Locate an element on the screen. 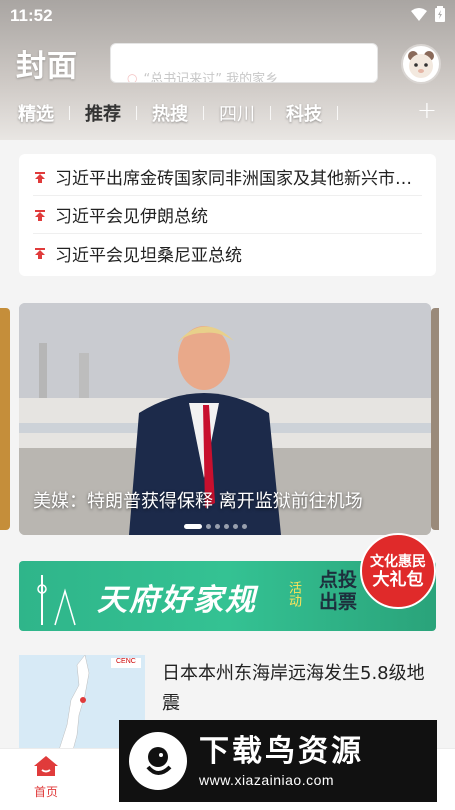 The width and height of the screenshot is (455, 810). search-icon: ○ is located at coordinates (132, 76).